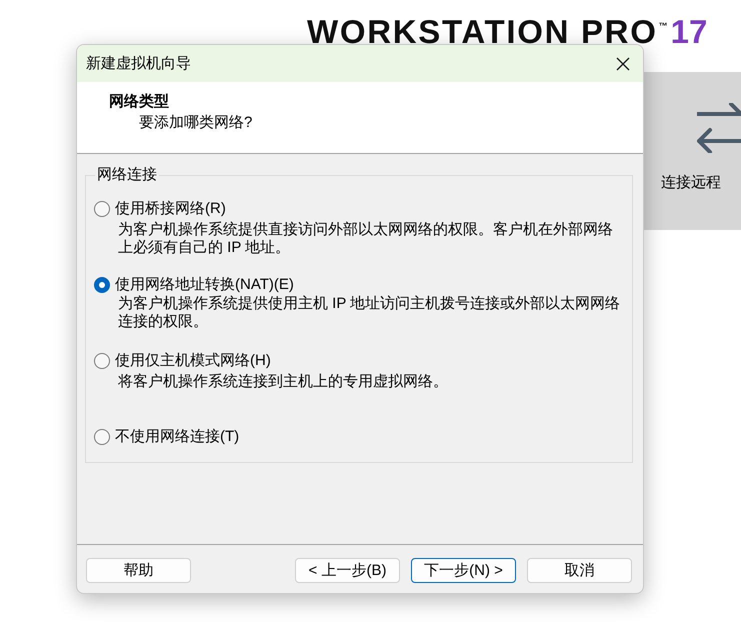  Describe the element at coordinates (283, 381) in the screenshot. I see `option-description: 将客户机操作系统连接到主机上的专用虚拟网络。` at that location.